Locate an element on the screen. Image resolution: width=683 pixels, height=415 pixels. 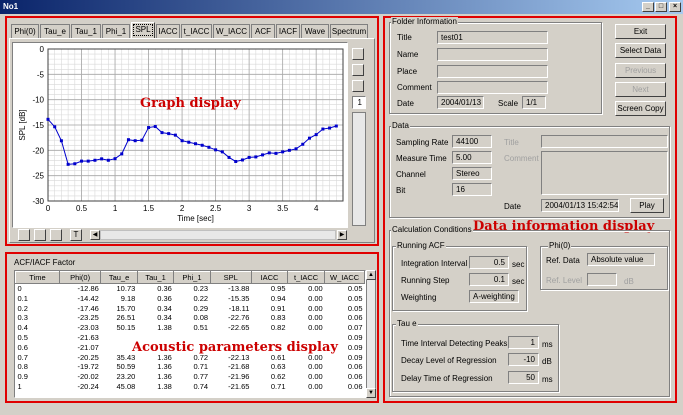
close-icon: × is located at coordinates (675, 7).